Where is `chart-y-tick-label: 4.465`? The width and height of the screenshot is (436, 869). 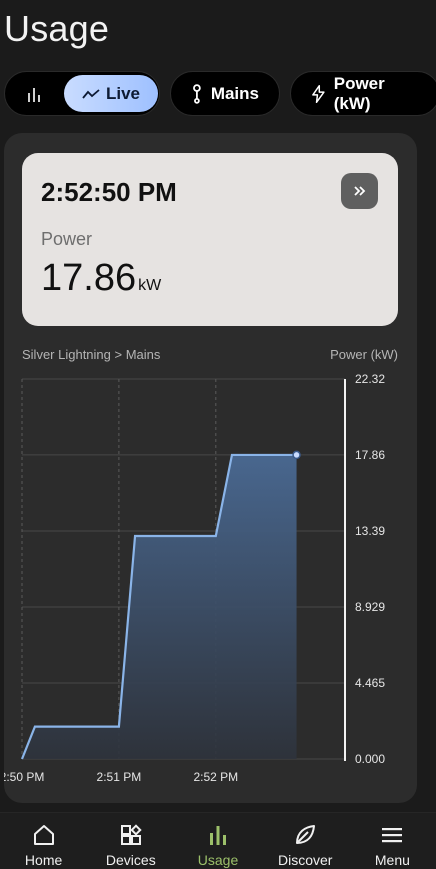
chart-y-tick-label: 4.465 is located at coordinates (370, 683).